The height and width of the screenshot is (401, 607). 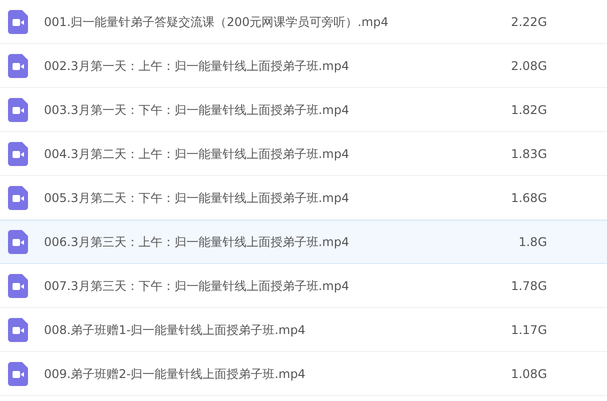 I want to click on file-name: 001.归一能量针弟子答疑交流课（200元网课学员可旁听）.mp4, so click(x=217, y=22).